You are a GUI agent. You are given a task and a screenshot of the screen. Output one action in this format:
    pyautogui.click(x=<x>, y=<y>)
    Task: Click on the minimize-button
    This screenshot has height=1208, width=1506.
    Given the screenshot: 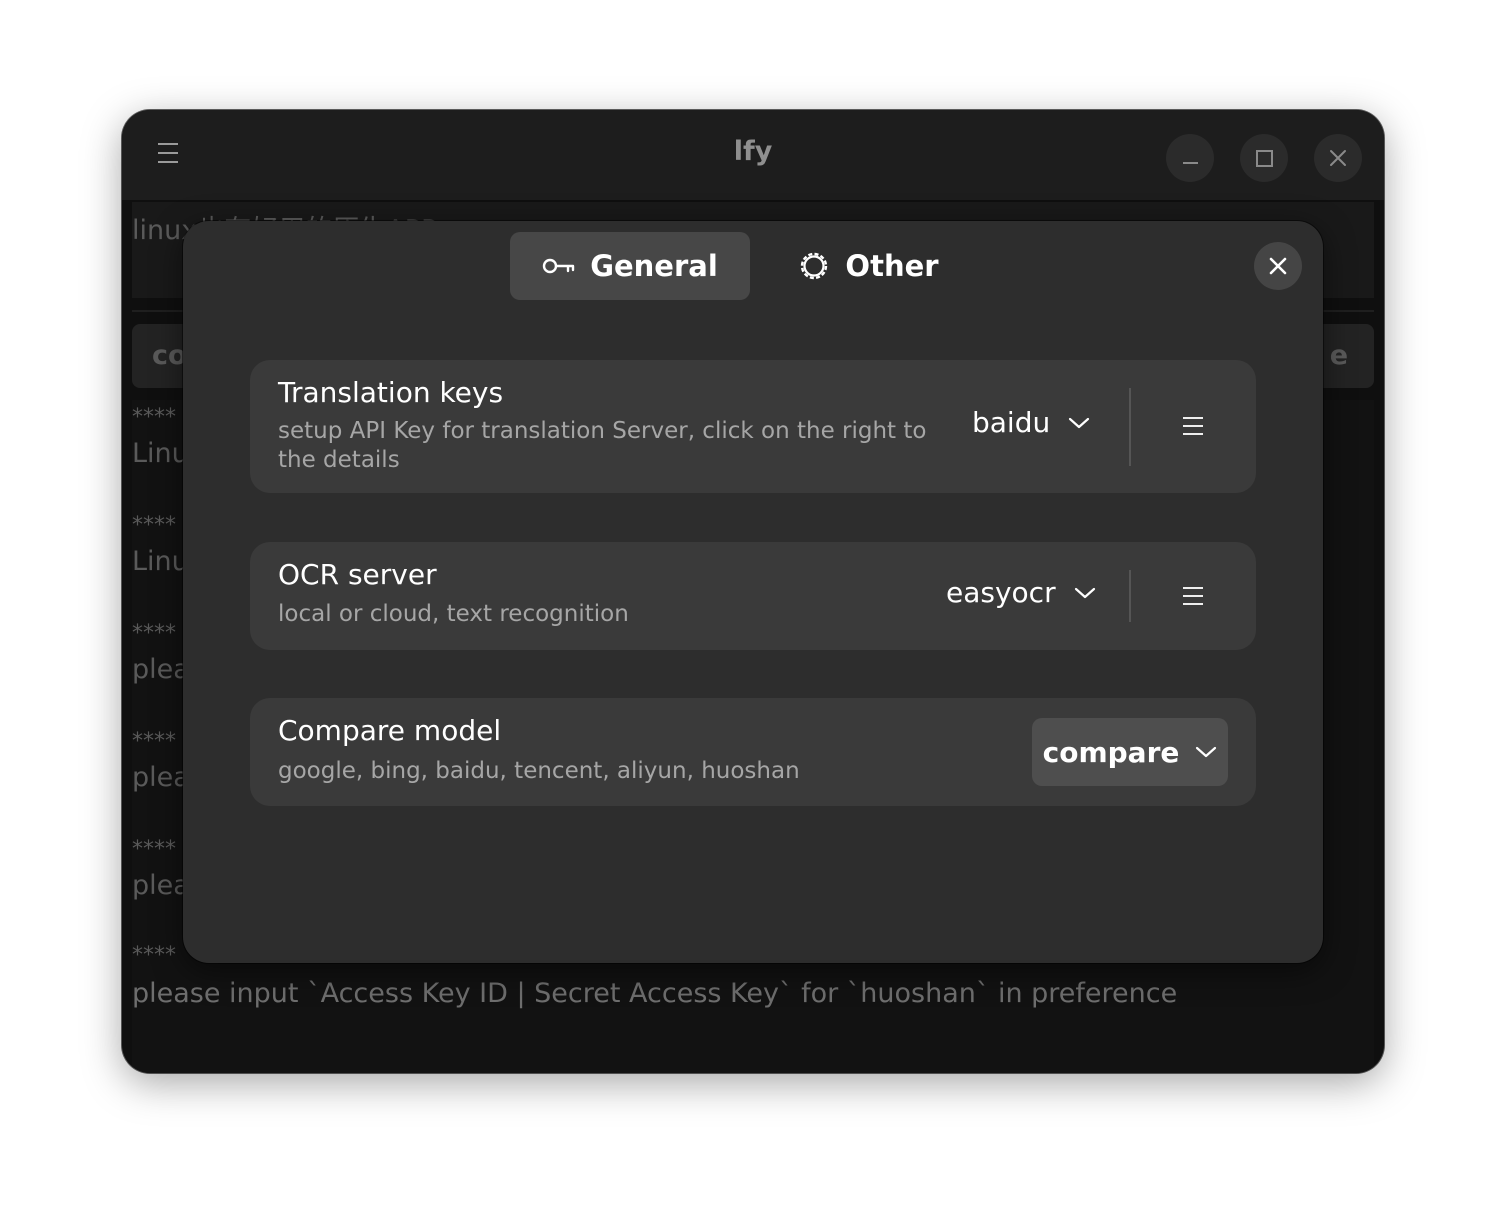 What is the action you would take?
    pyautogui.click(x=1190, y=158)
    